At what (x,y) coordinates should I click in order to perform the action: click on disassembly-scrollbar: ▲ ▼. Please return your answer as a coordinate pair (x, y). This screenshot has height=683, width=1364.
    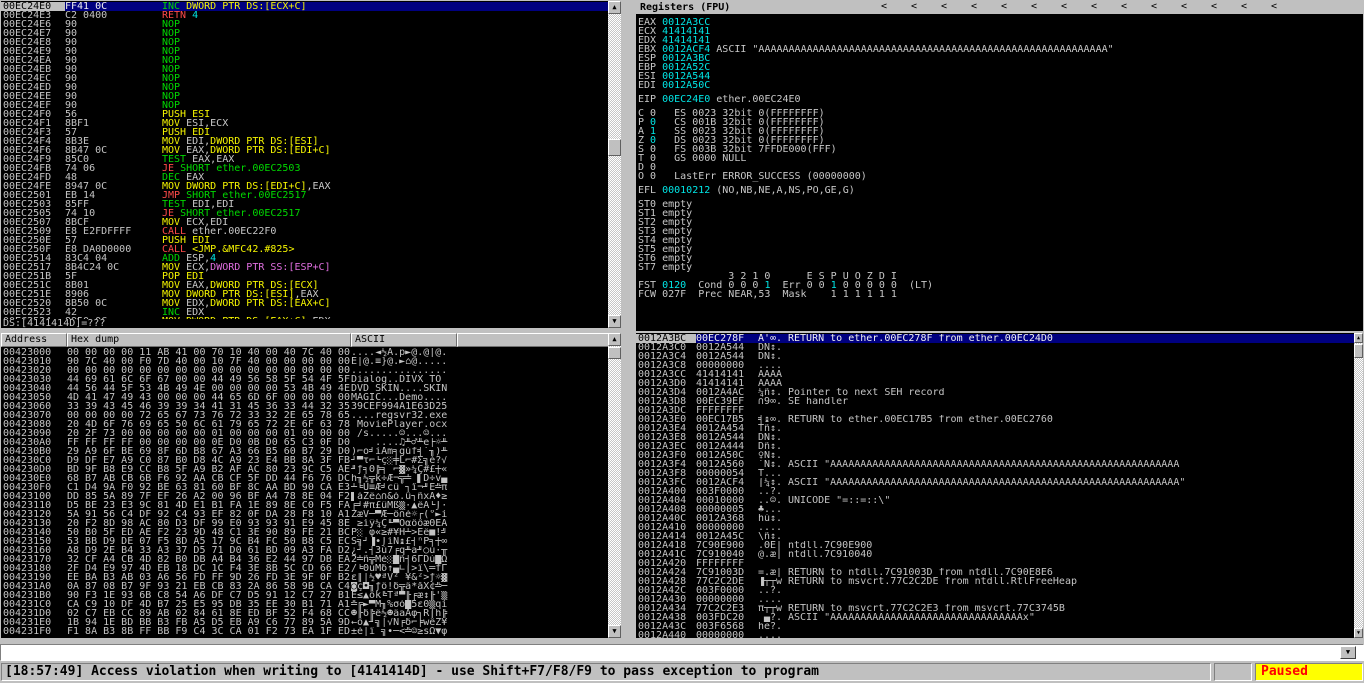
    Looking at the image, I should click on (614, 164).